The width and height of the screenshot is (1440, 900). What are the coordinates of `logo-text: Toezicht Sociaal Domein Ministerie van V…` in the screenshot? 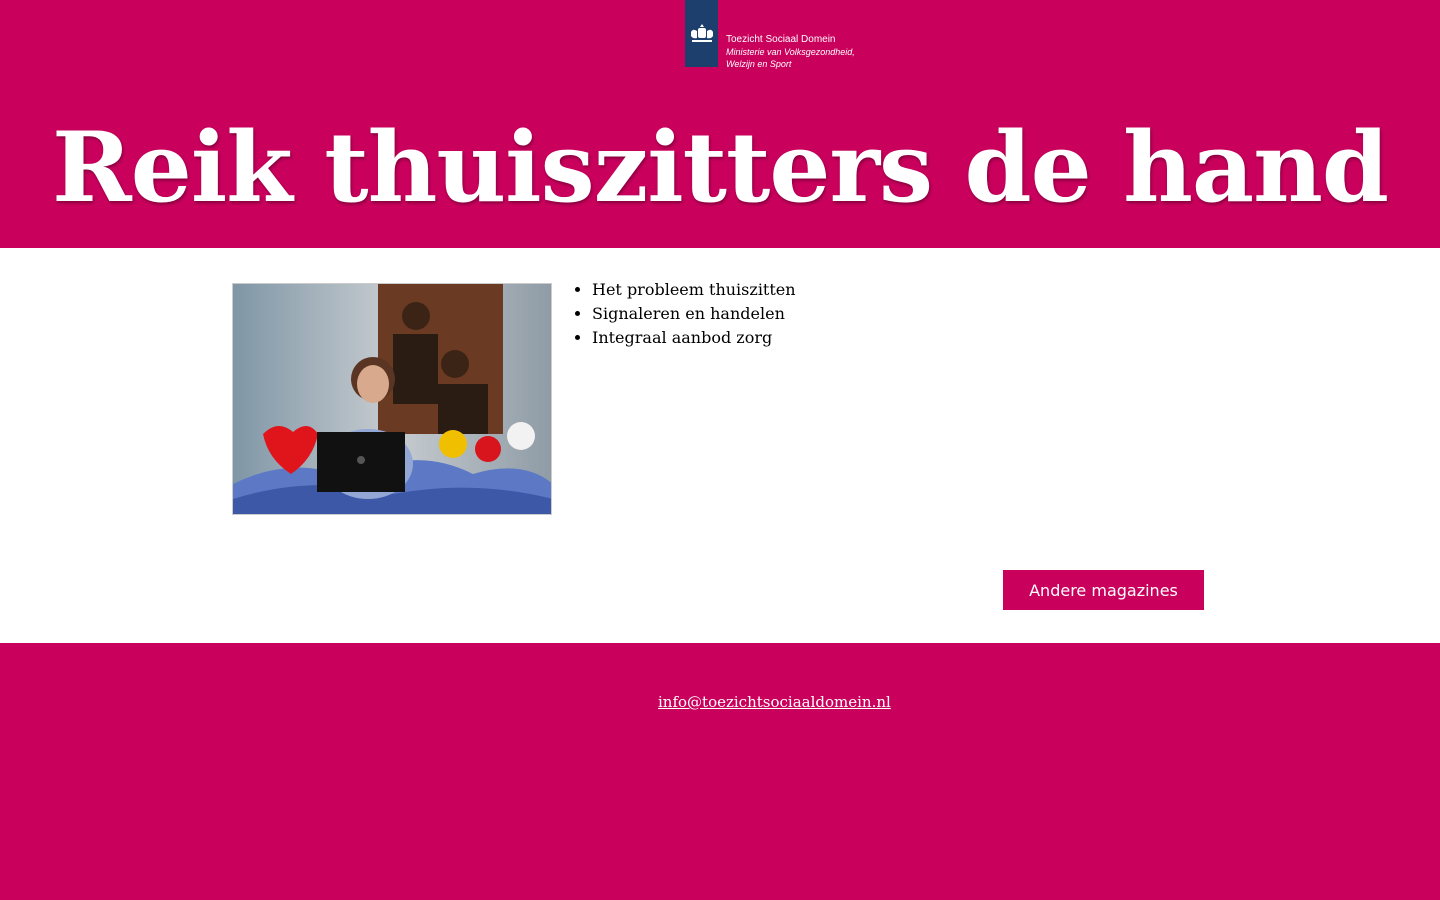 It's located at (790, 52).